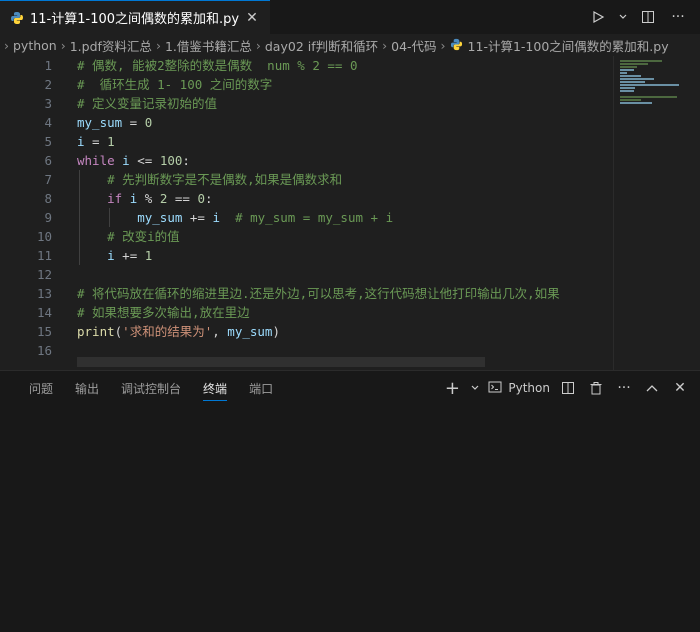 This screenshot has width=700, height=632. What do you see at coordinates (350, 274) in the screenshot?
I see `code-line: 12` at bounding box center [350, 274].